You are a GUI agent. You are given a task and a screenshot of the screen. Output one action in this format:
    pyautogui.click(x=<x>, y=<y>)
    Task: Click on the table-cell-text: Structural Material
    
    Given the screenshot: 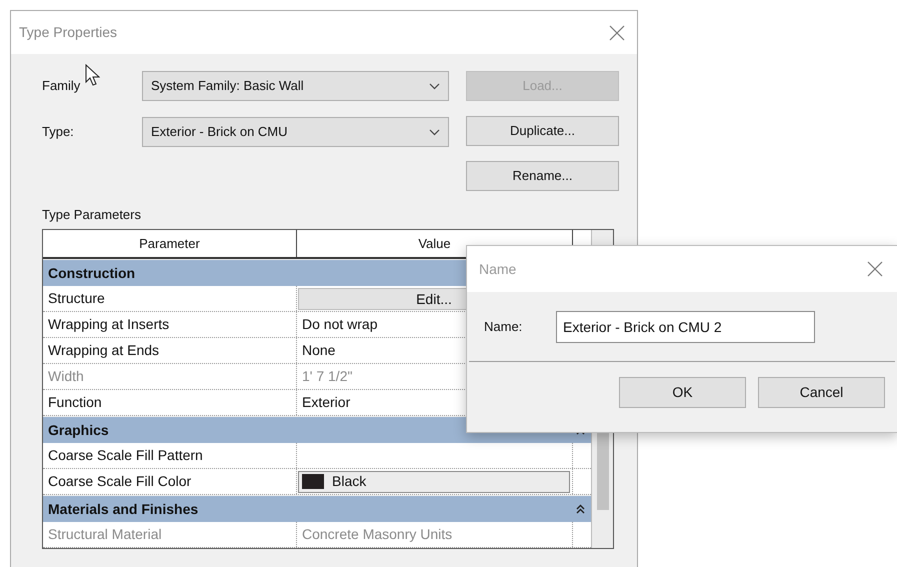 What is the action you would take?
    pyautogui.click(x=105, y=534)
    